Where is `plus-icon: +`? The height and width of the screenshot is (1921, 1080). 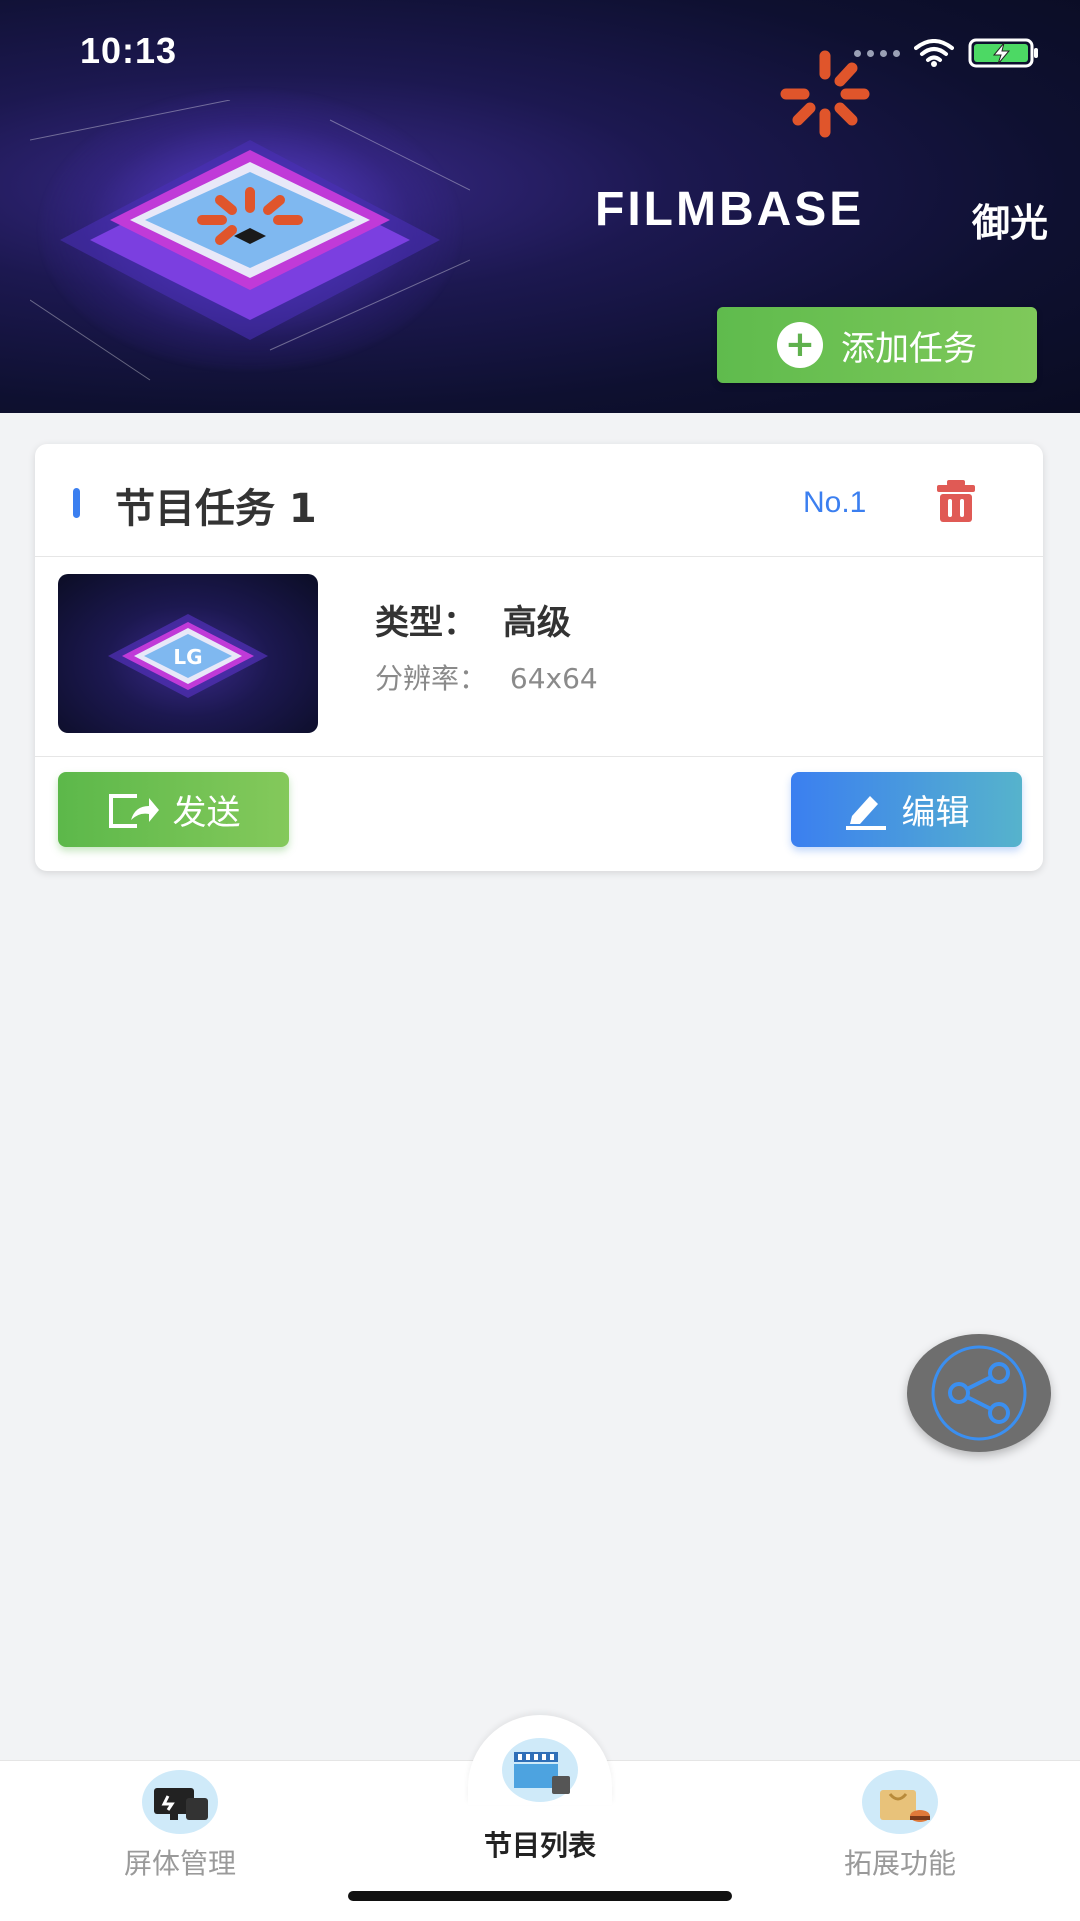
plus-icon: + is located at coordinates (800, 345).